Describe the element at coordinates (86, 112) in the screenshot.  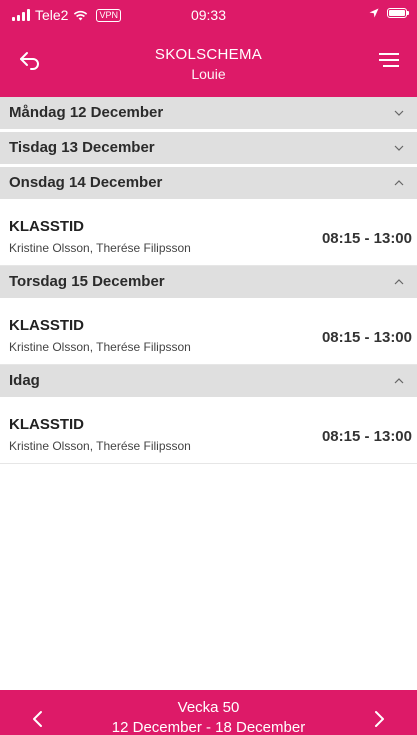
I see `day-label: Måndag 12 December` at that location.